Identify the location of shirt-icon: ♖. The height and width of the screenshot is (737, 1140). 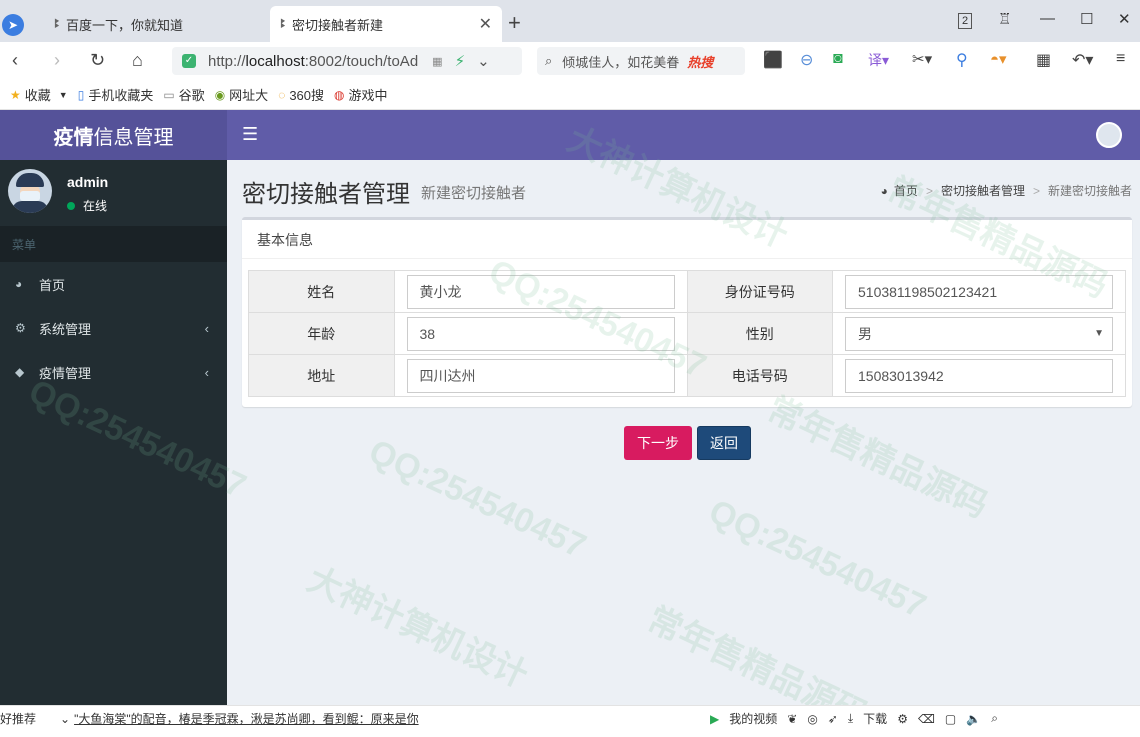
(1004, 19).